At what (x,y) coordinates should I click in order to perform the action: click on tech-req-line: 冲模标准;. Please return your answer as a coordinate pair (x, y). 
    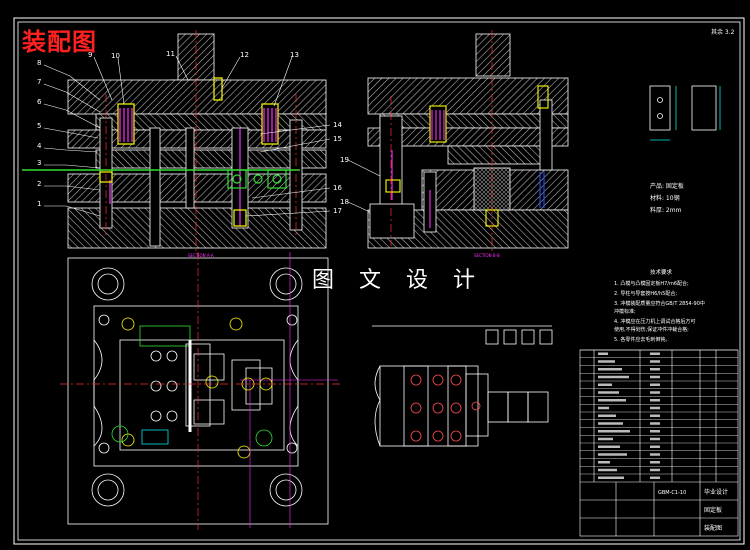
    Looking at the image, I should click on (625, 311).